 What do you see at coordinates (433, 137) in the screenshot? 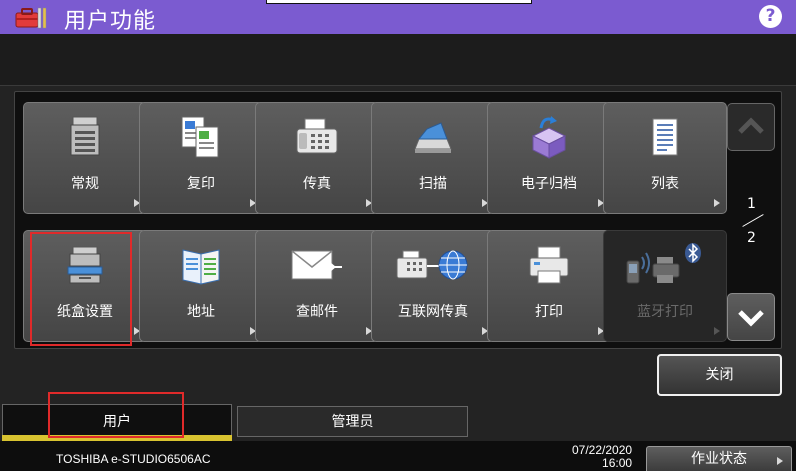
I see `scanner-icon` at bounding box center [433, 137].